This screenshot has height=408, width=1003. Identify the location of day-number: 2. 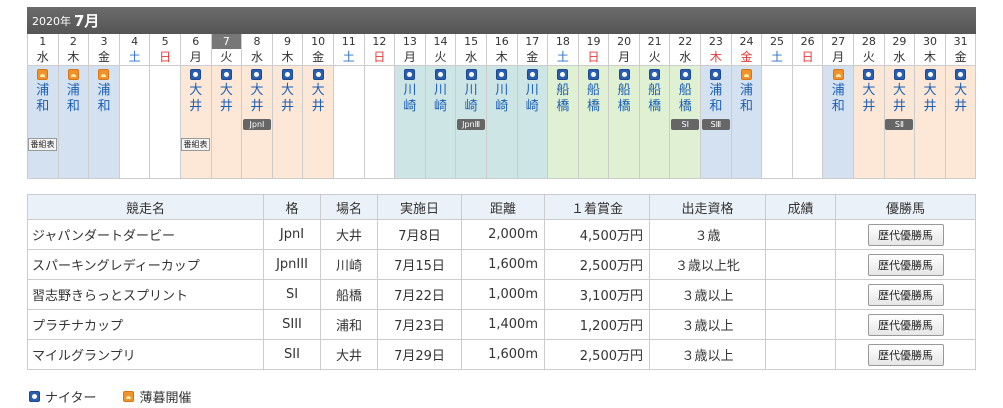
(73, 41).